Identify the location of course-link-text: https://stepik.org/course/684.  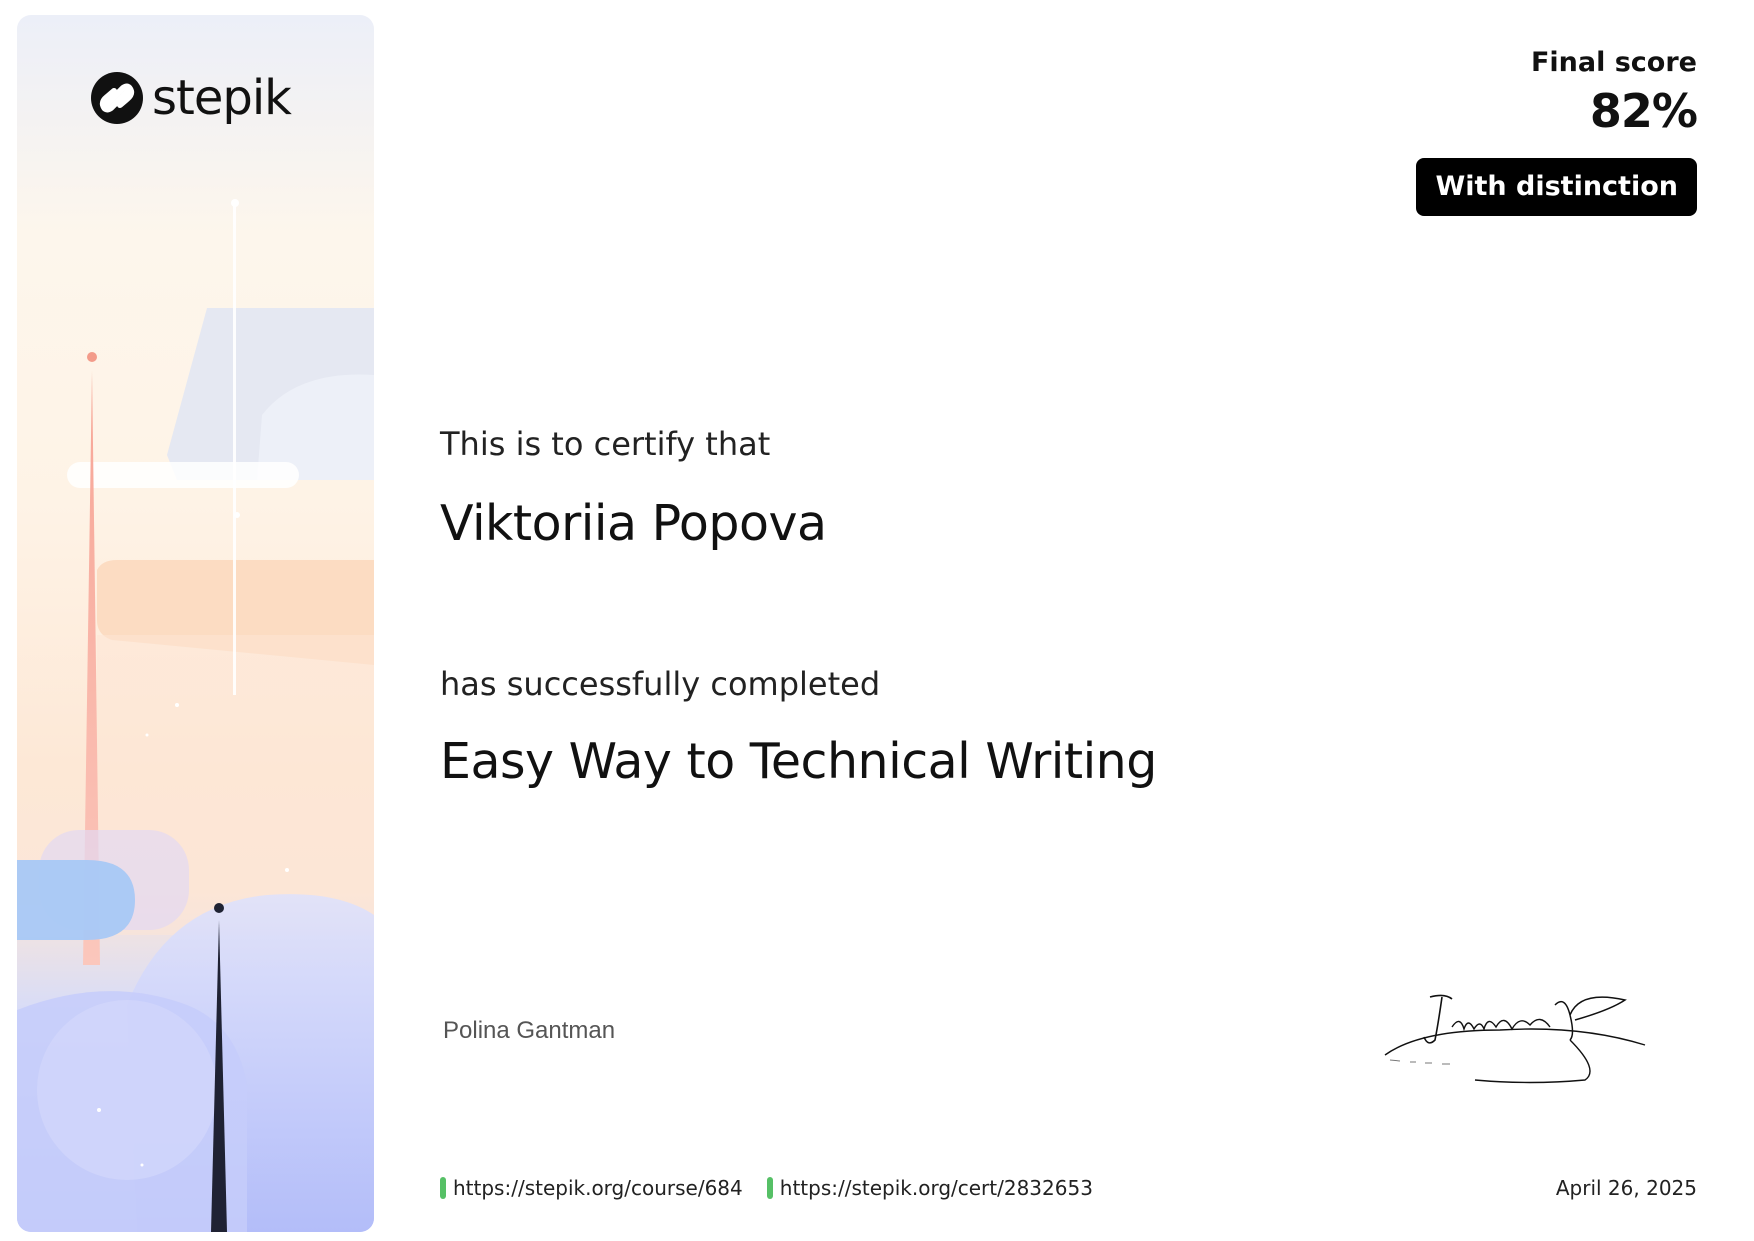
(598, 1188).